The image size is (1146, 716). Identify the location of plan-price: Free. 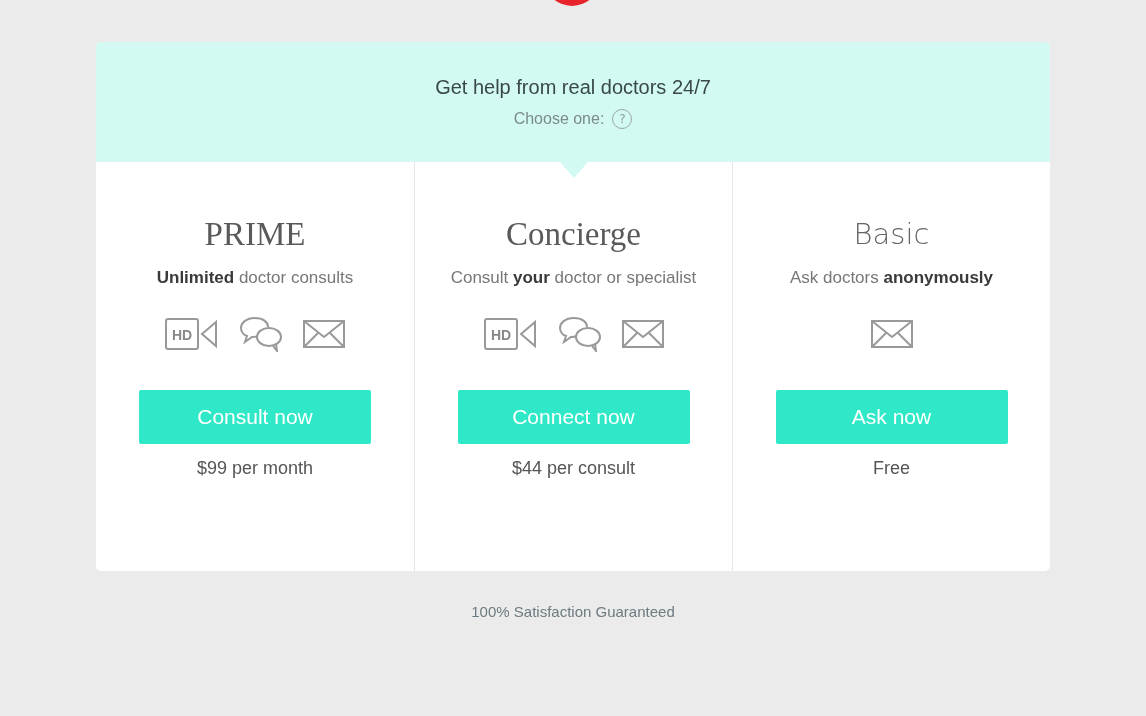
(891, 468).